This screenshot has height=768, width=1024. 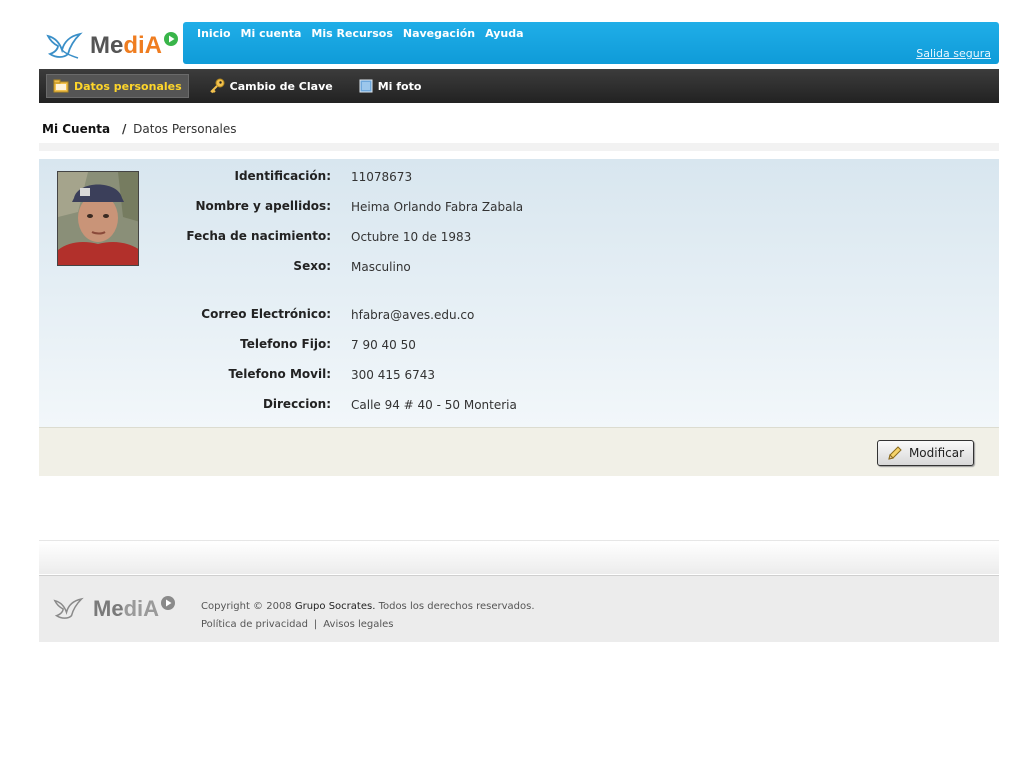 What do you see at coordinates (382, 177) in the screenshot?
I see `value-identificacion: 11078673` at bounding box center [382, 177].